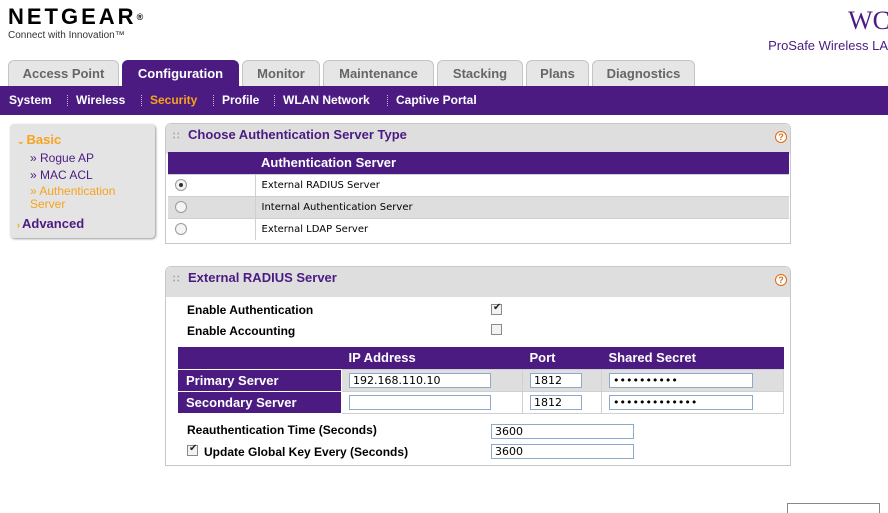  What do you see at coordinates (378, 73) in the screenshot?
I see `tab-maintenance: Maintenance` at bounding box center [378, 73].